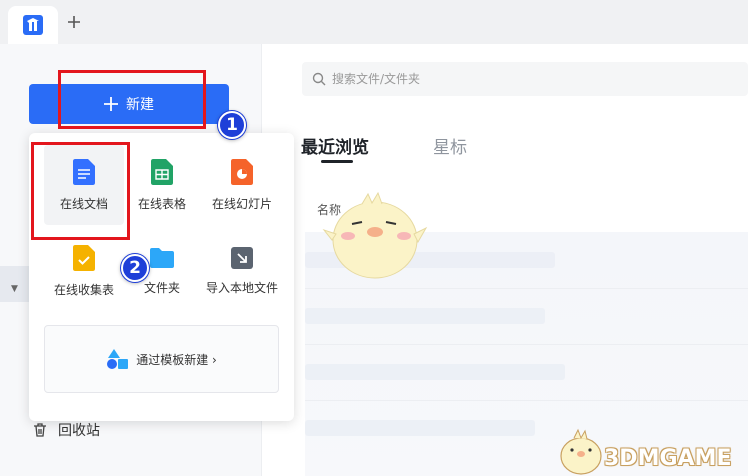 This screenshot has height=476, width=748. Describe the element at coordinates (335, 145) in the screenshot. I see `tab-recent: 最近浏览` at that location.